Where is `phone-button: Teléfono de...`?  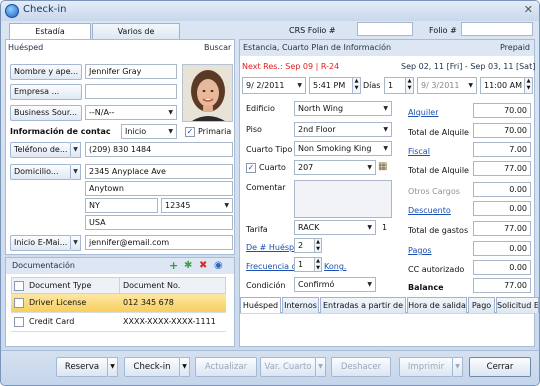
phone-button: Teléfono de... is located at coordinates (40, 150).